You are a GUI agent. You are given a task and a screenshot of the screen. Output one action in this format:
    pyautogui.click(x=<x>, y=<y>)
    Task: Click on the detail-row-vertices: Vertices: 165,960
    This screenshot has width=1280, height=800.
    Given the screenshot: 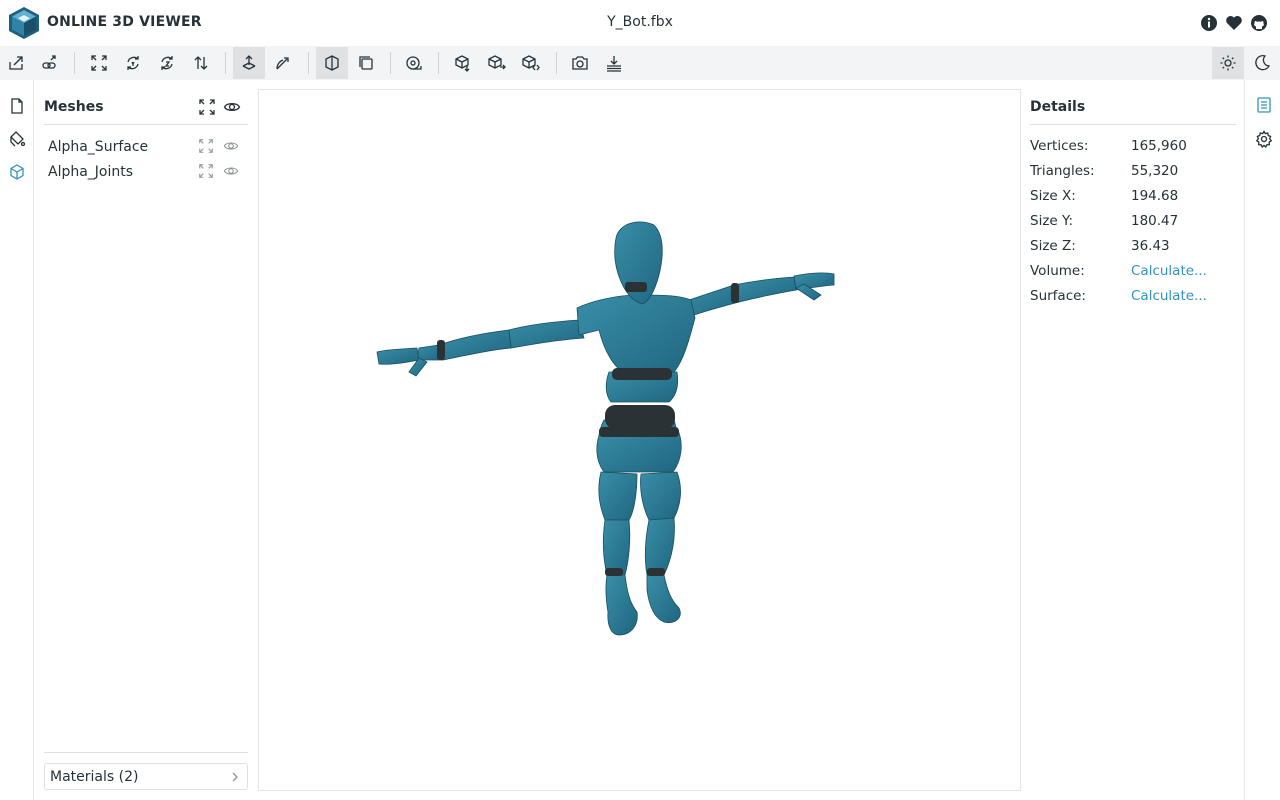 What is the action you would take?
    pyautogui.click(x=1133, y=146)
    